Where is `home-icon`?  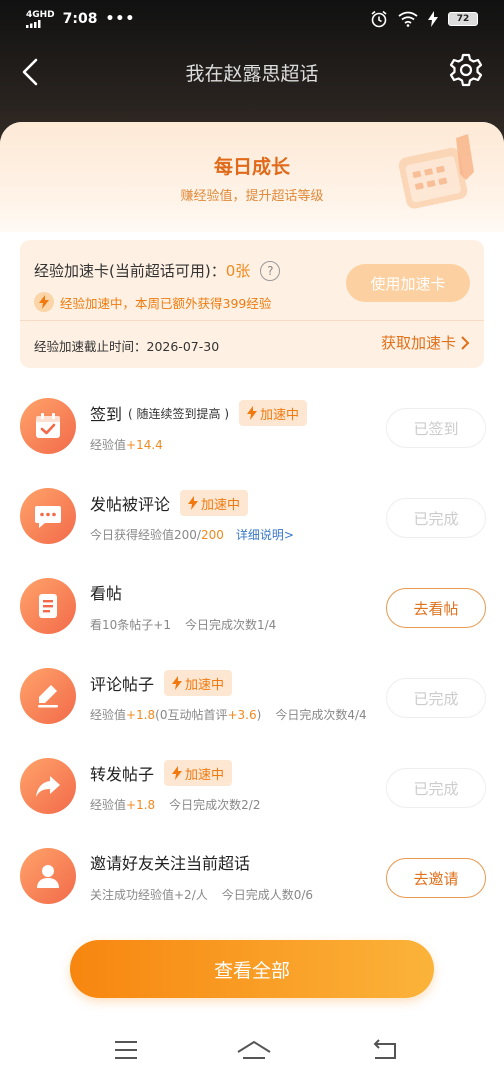
home-icon is located at coordinates (254, 1049).